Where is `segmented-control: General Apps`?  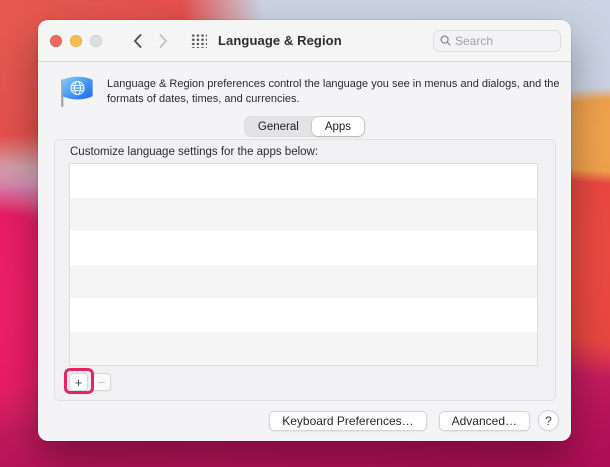
segmented-control: General Apps is located at coordinates (304, 126).